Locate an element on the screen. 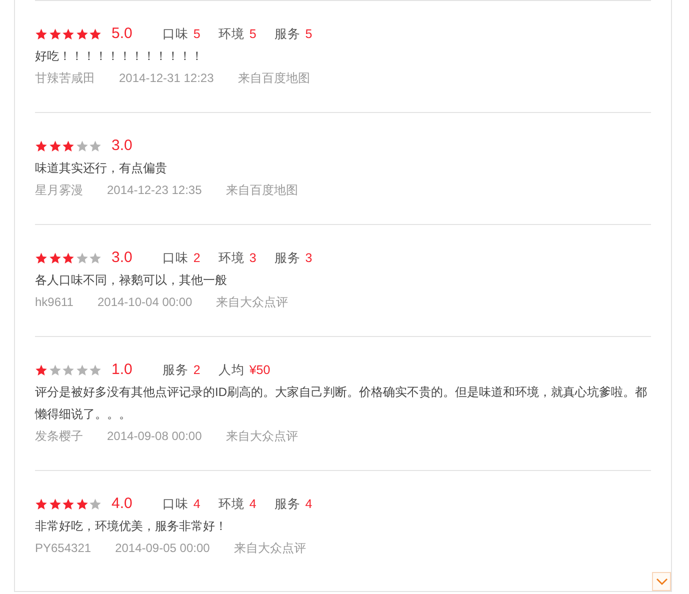 The height and width of the screenshot is (594, 689). review-time: 2014-12-31 12:23 is located at coordinates (166, 78).